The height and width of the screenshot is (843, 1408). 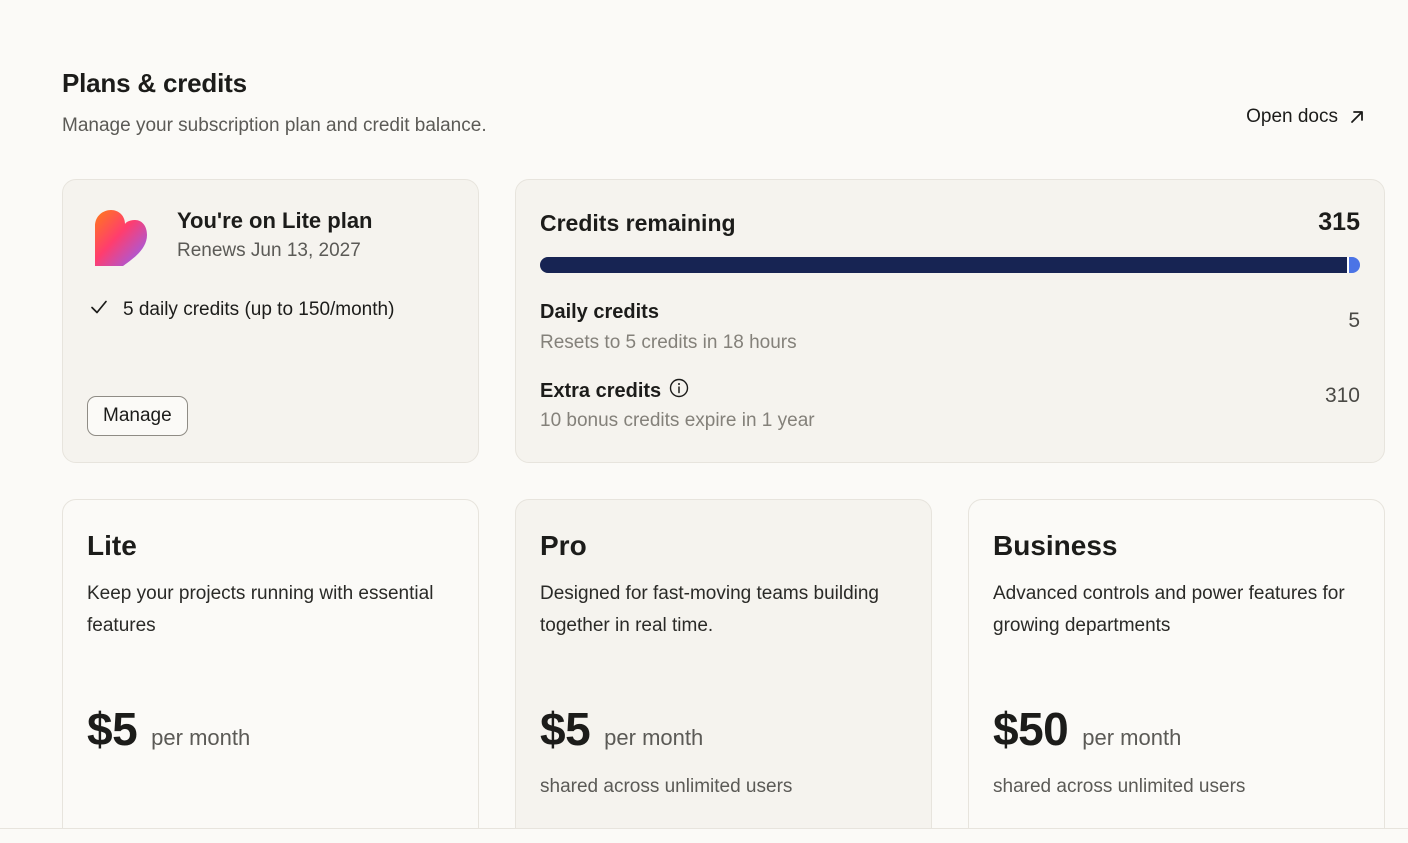 I want to click on arrow-up-right-icon, so click(x=1357, y=117).